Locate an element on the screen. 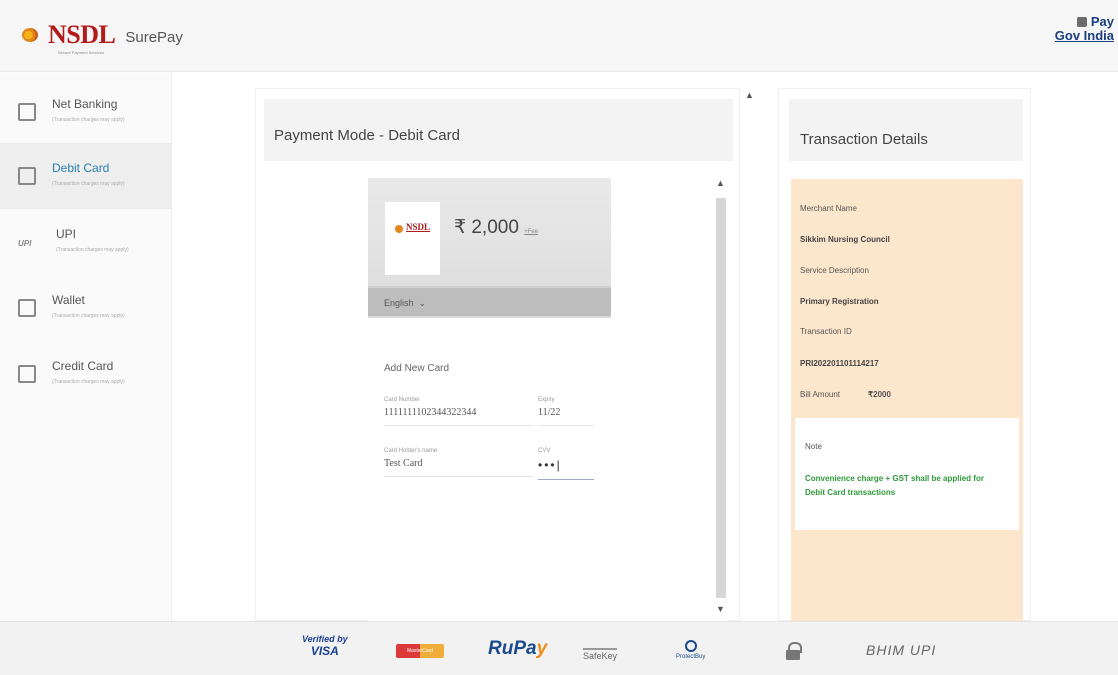 The image size is (1118, 675). page-title: Payment Mode - Debit Card is located at coordinates (367, 135).